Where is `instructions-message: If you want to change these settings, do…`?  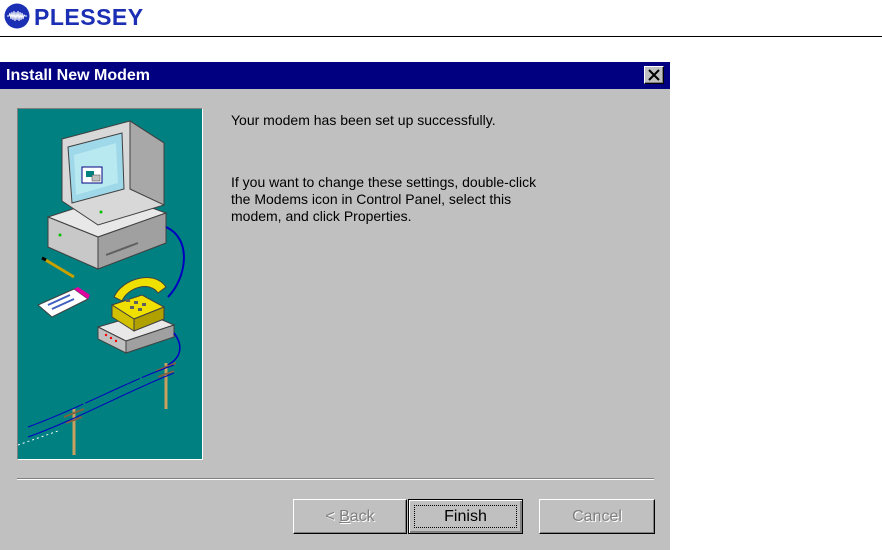 instructions-message: If you want to change these settings, do… is located at coordinates (384, 199).